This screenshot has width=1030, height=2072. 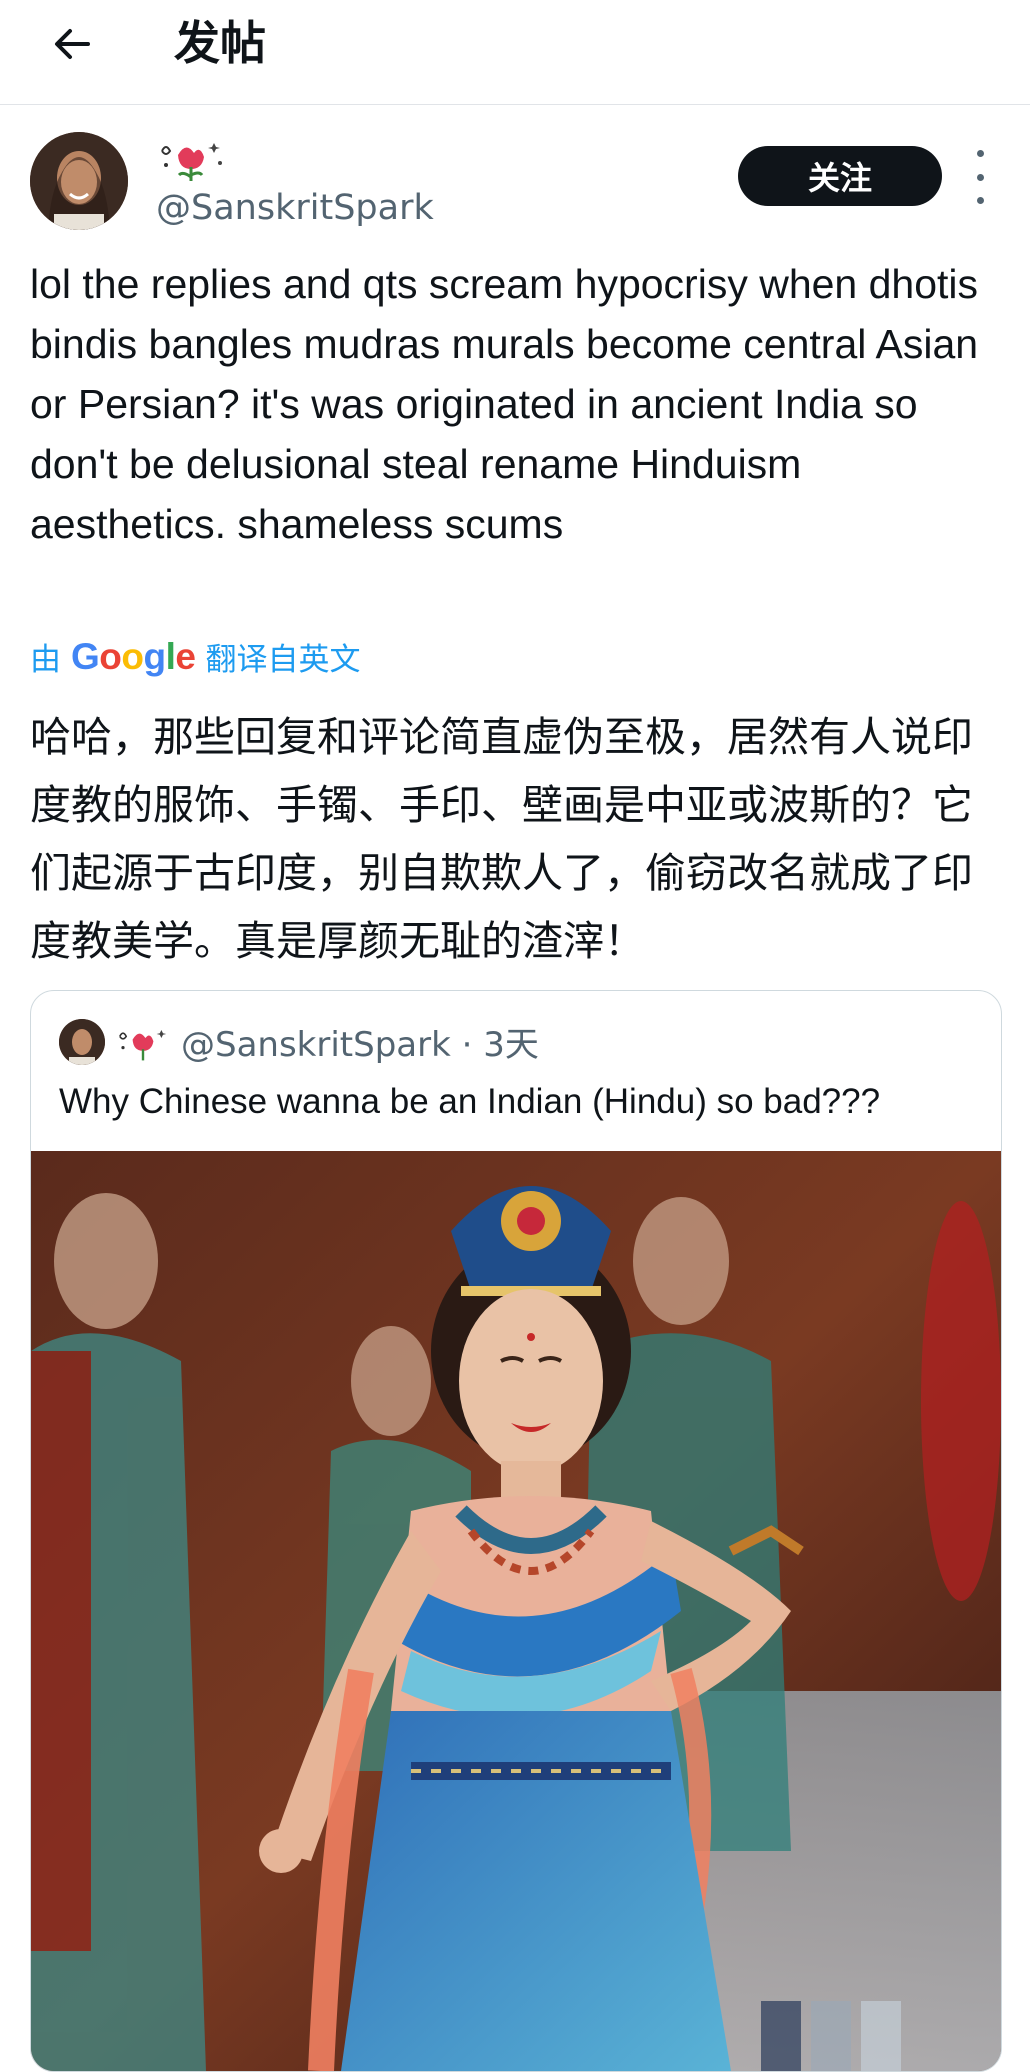 I want to click on translation-link: 由 Google 翻译自英文, so click(x=195, y=656).